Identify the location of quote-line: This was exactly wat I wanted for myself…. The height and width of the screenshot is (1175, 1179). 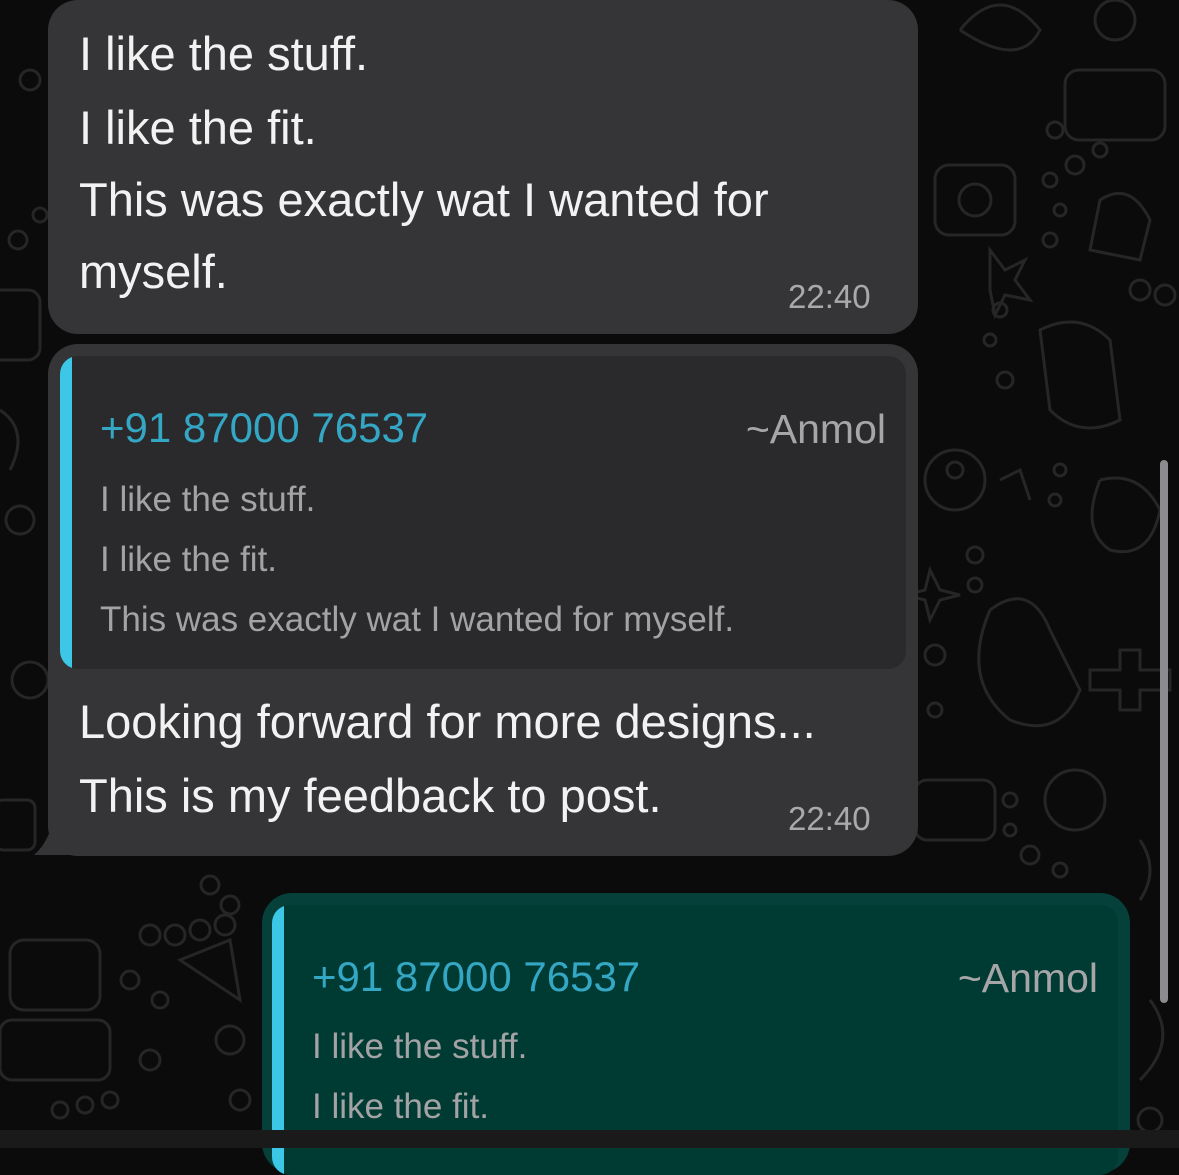
(417, 619).